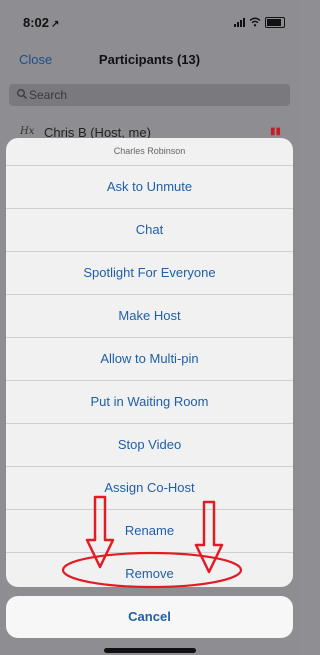 Image resolution: width=320 pixels, height=655 pixels. Describe the element at coordinates (149, 59) in the screenshot. I see `page-title: Participants (13)` at that location.